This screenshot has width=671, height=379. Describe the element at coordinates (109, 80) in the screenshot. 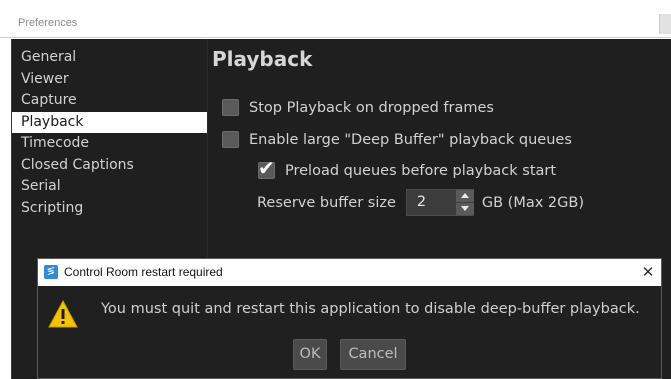

I see `sidebar-item-viewer: Viewer` at that location.